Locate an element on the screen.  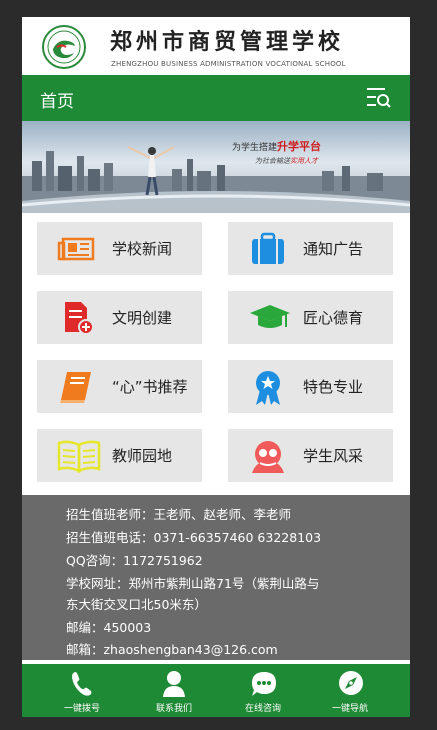
page-title: 首页 is located at coordinates (57, 102).